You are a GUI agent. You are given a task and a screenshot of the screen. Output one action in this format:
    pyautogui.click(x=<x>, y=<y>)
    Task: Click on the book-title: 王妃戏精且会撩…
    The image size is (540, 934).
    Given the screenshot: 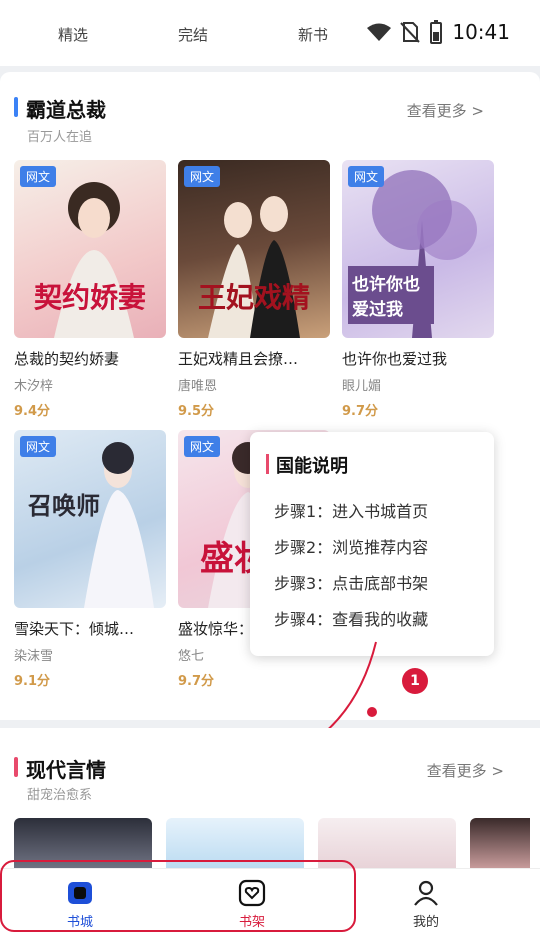 What is the action you would take?
    pyautogui.click(x=254, y=358)
    